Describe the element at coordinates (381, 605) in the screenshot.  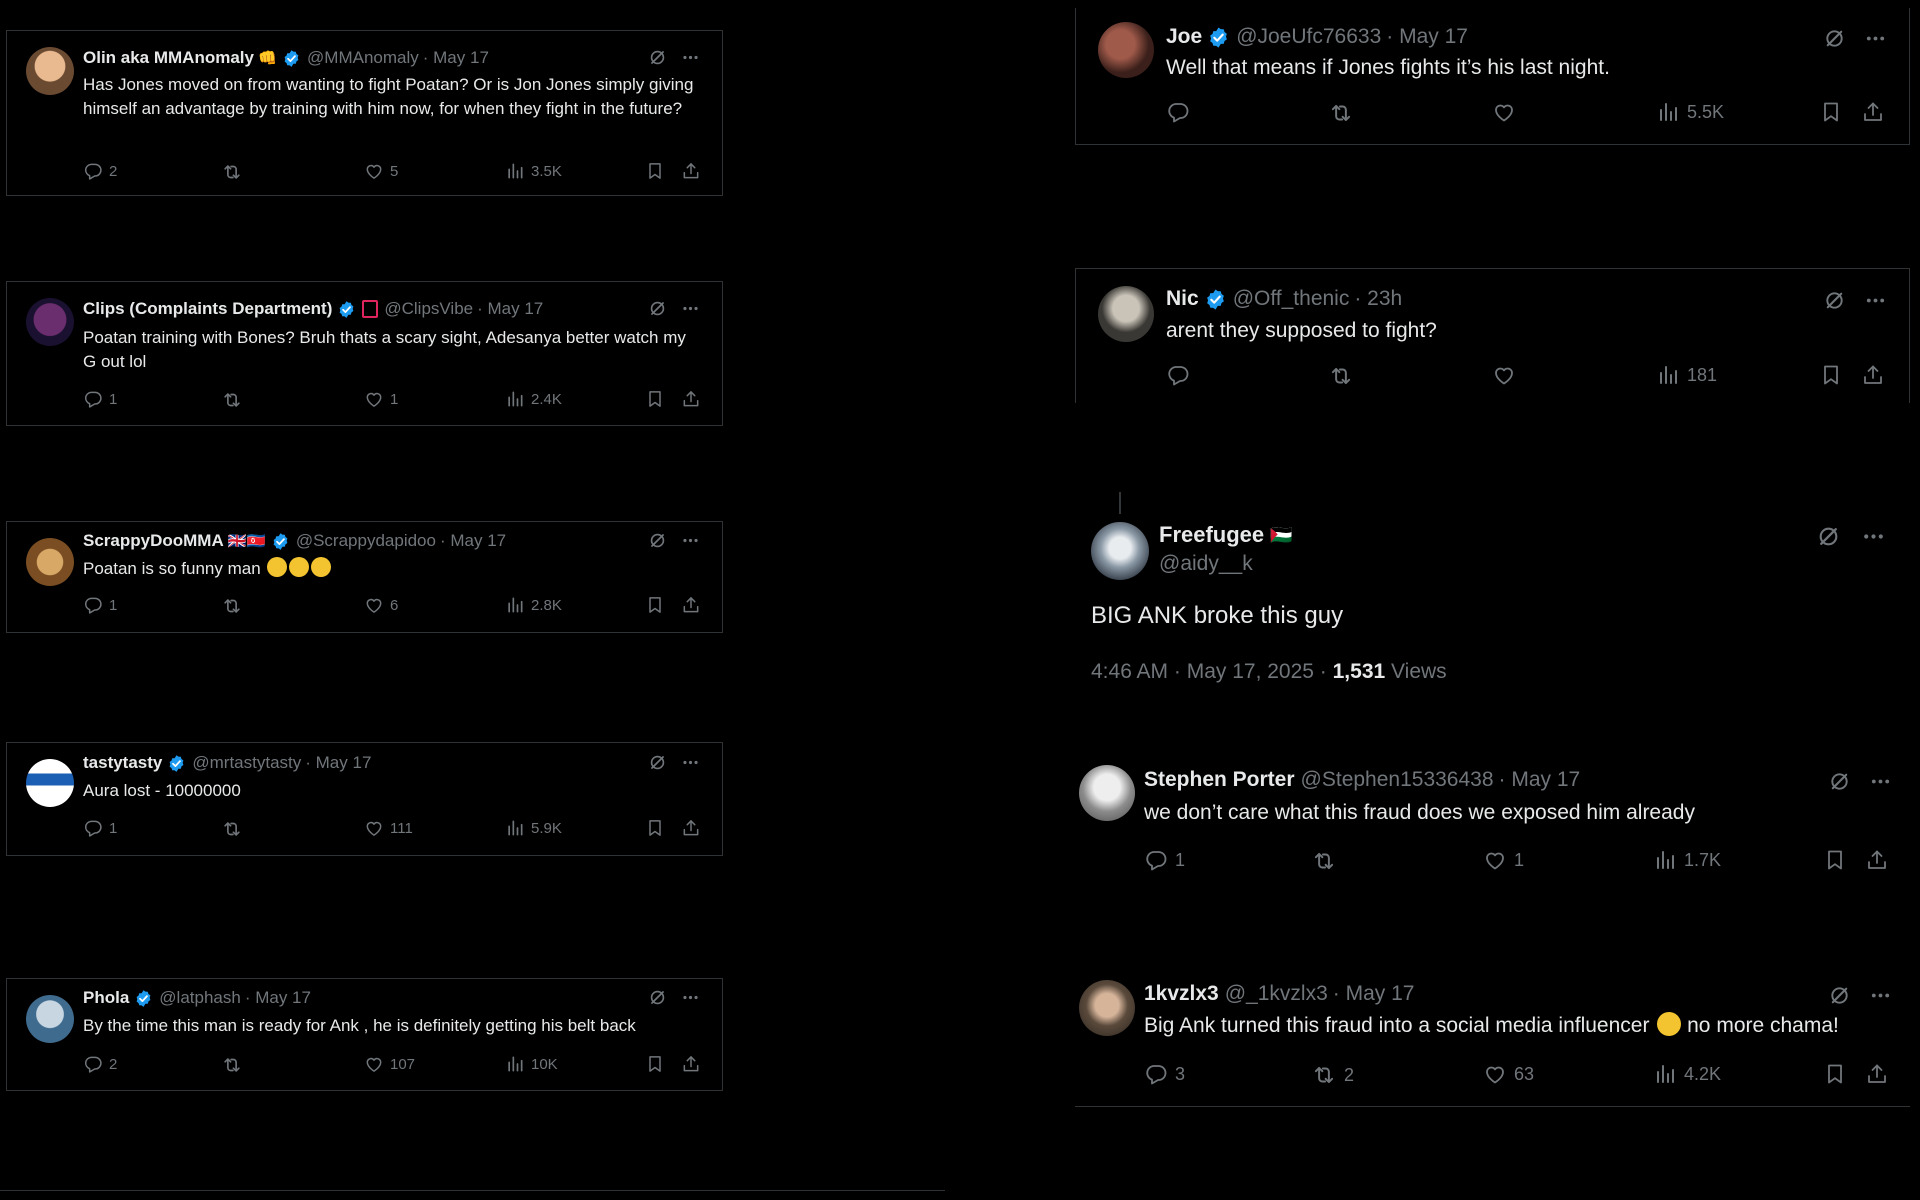
I see `like-button: 6` at that location.